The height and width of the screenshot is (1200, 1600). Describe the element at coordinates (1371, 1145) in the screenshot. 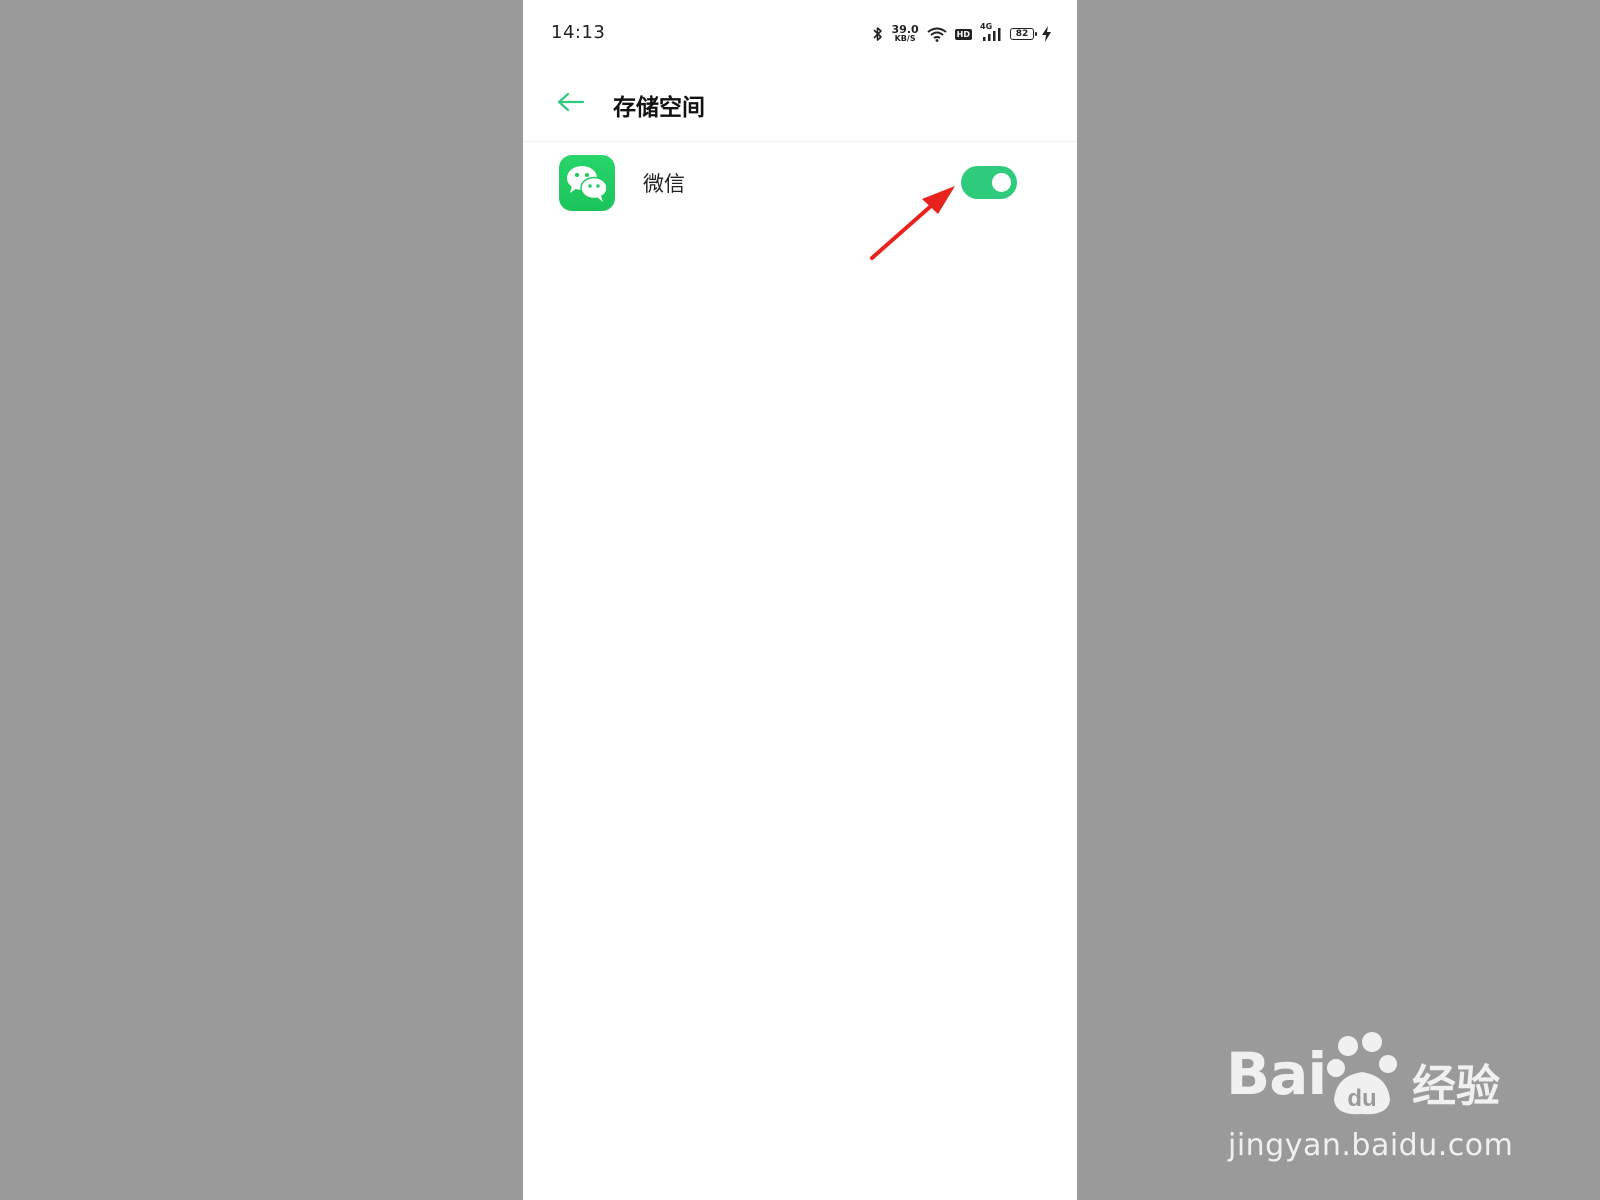

I see `watermark-url: jingyan.baidu.com` at that location.